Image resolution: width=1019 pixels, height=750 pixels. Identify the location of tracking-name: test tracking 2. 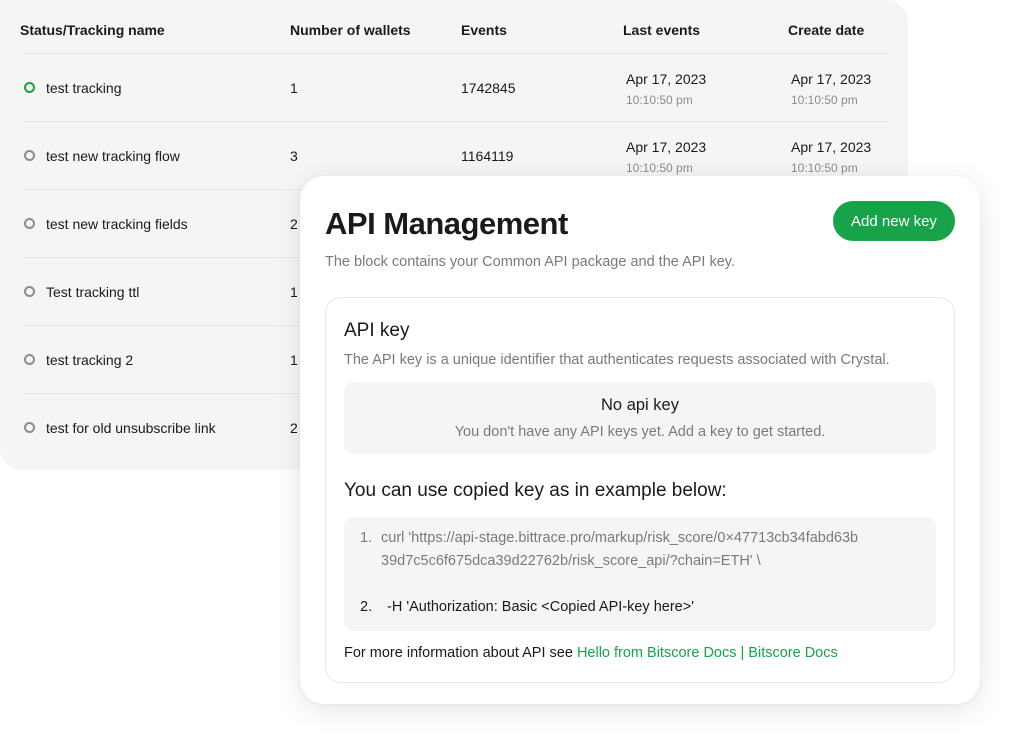
(89, 360).